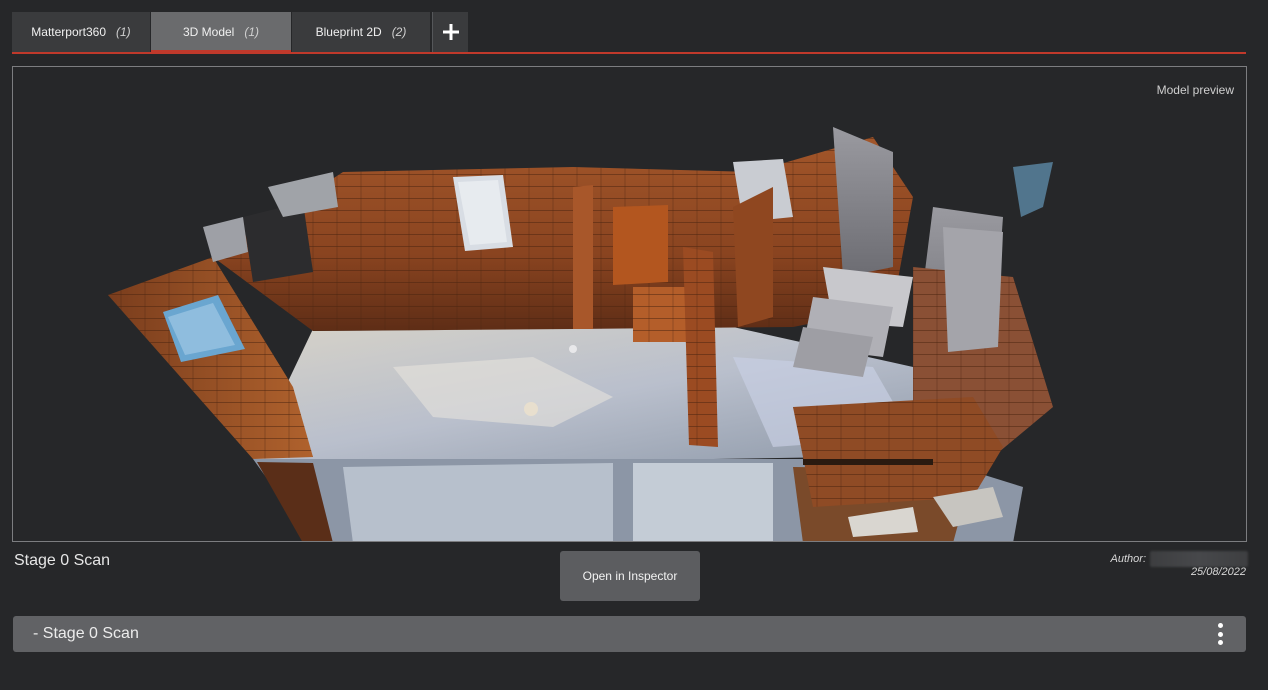  I want to click on author-name-redacted, so click(1199, 559).